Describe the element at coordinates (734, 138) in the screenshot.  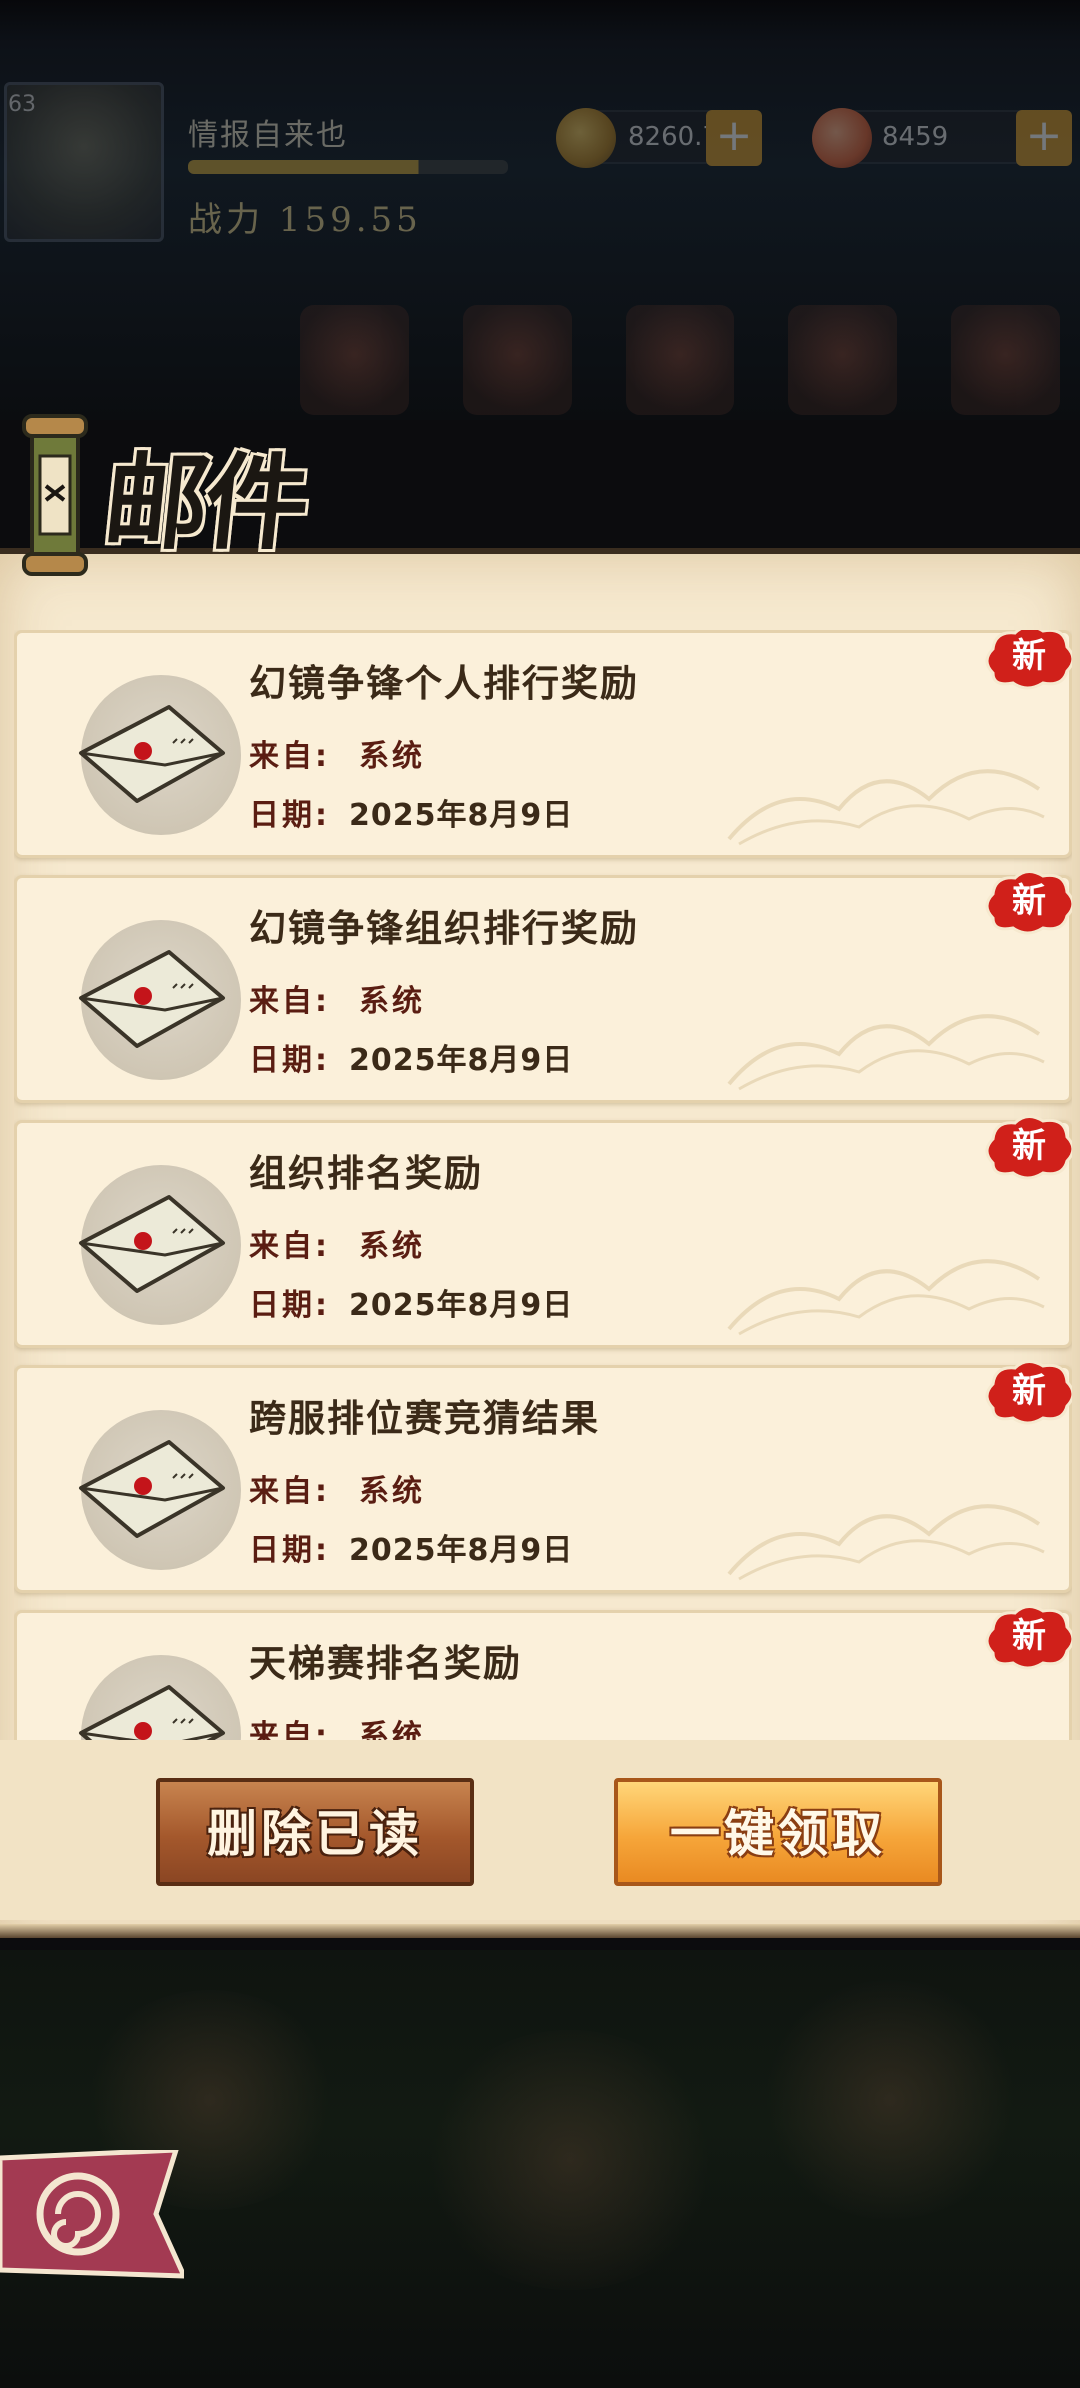
I see `add-coins-button: +` at that location.